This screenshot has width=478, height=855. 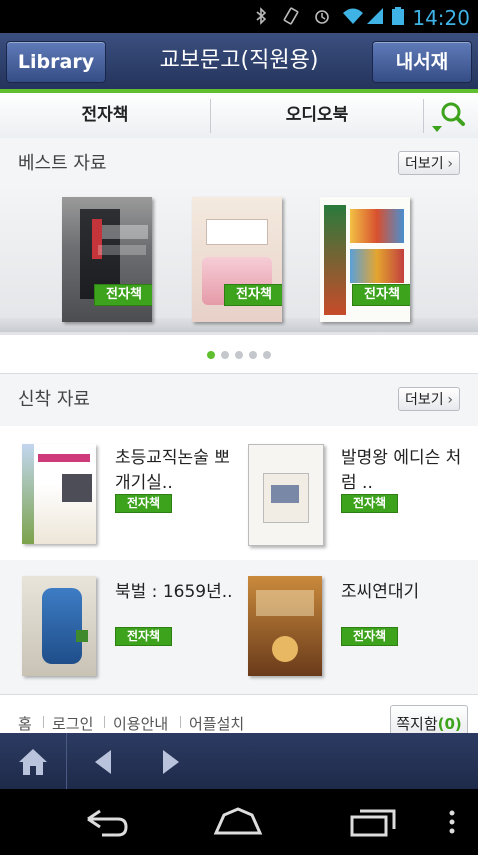 What do you see at coordinates (424, 400) in the screenshot?
I see `new-more-label: 더보기` at bounding box center [424, 400].